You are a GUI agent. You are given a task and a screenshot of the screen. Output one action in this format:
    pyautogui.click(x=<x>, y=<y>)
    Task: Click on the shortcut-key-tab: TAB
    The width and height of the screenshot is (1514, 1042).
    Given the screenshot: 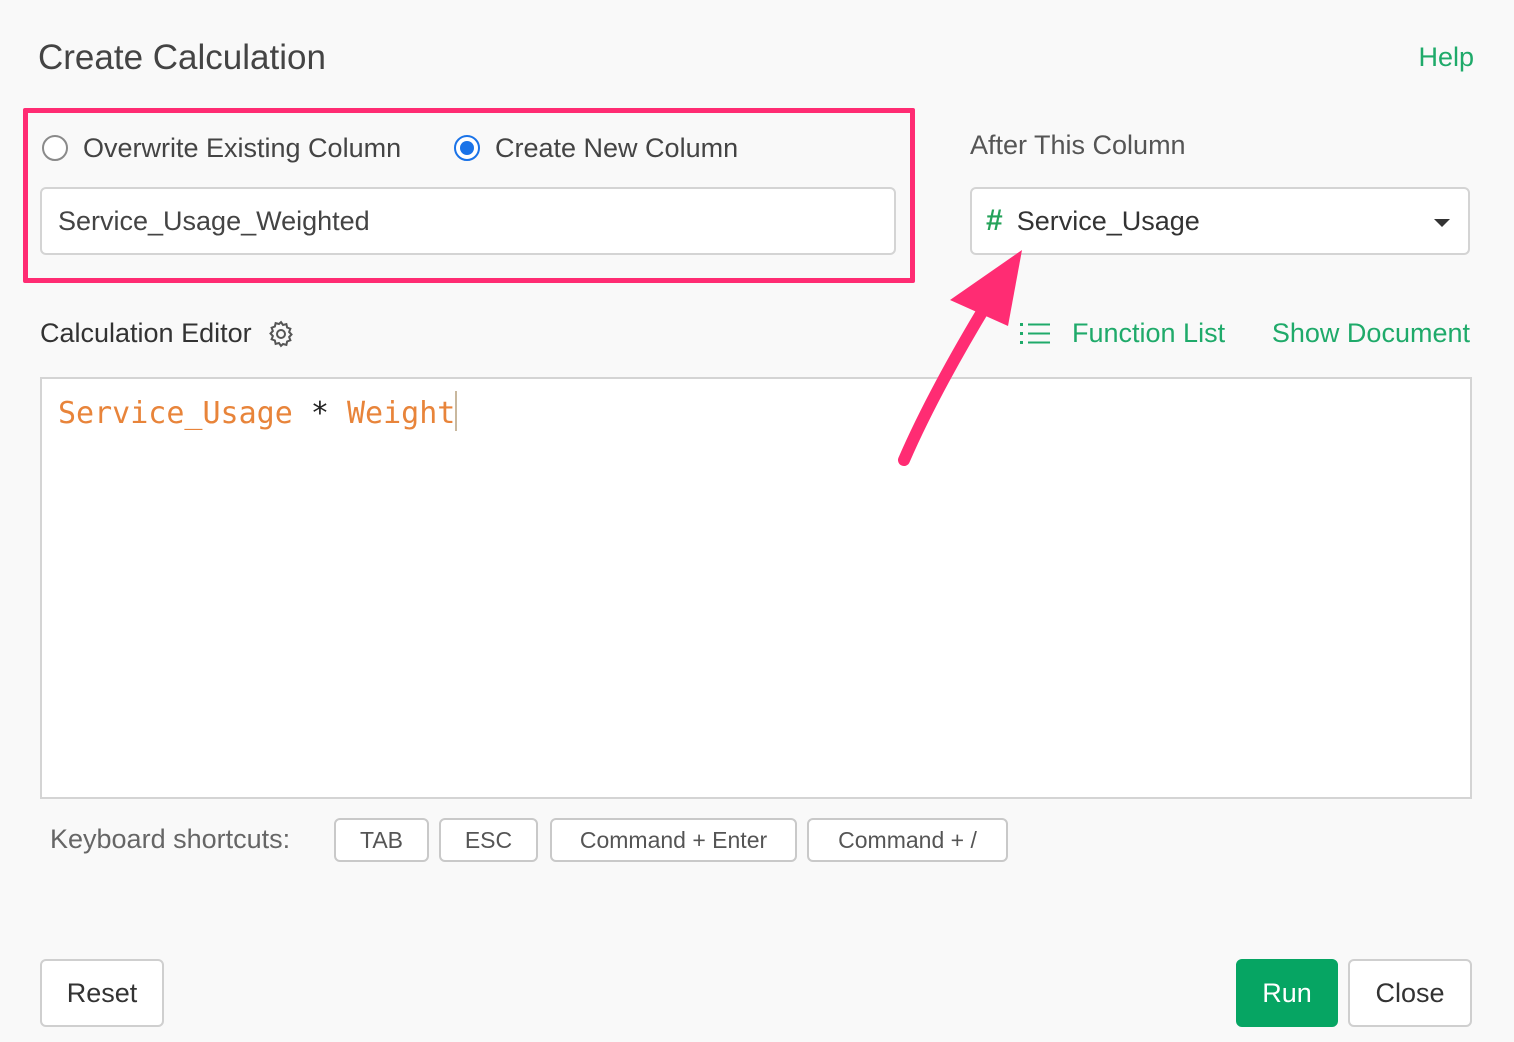 What is the action you would take?
    pyautogui.click(x=381, y=840)
    